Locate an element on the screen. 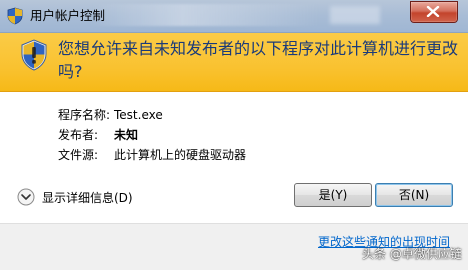 The image size is (468, 270). detail-label: 发布者: is located at coordinates (78, 135).